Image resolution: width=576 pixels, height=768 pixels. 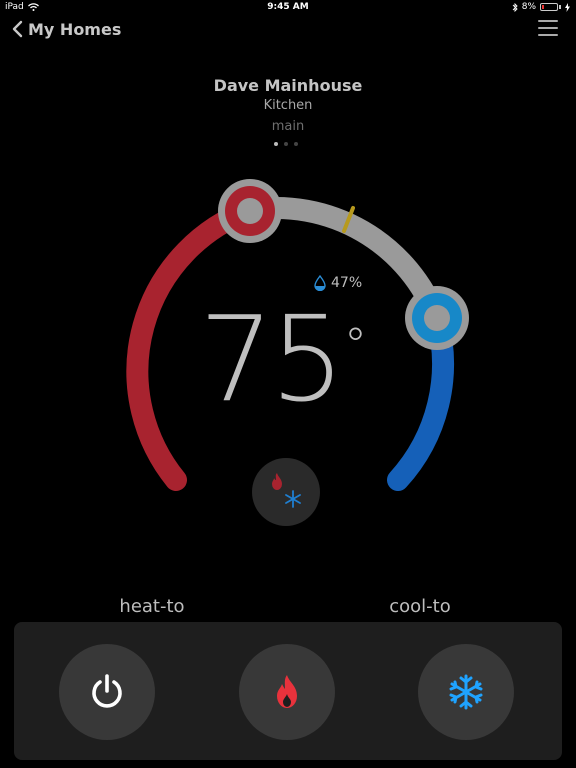 What do you see at coordinates (420, 606) in the screenshot?
I see `cool-to-label: cool-to` at bounding box center [420, 606].